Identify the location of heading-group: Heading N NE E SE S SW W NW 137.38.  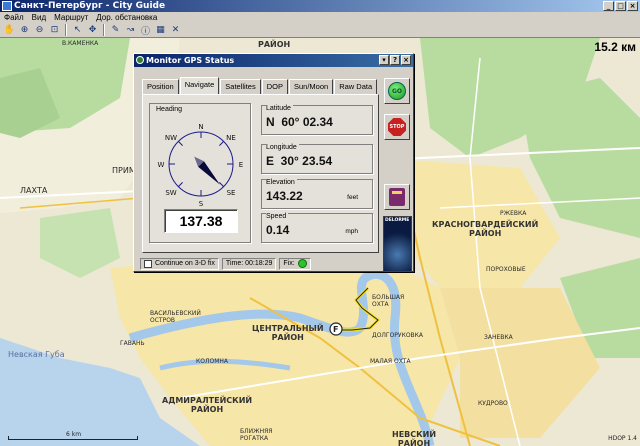
(200, 173).